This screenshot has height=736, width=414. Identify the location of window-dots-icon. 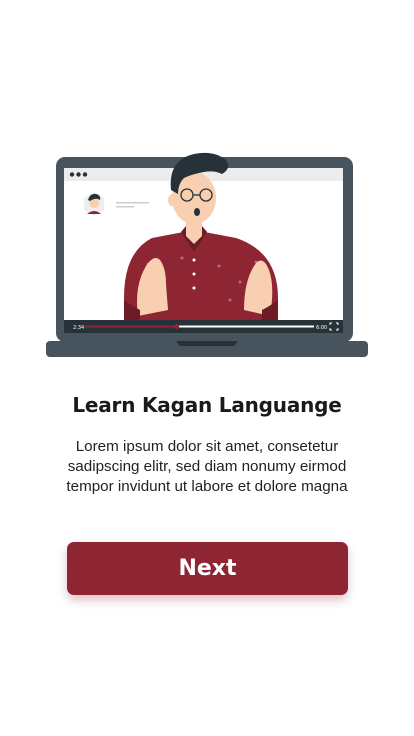
(78, 174).